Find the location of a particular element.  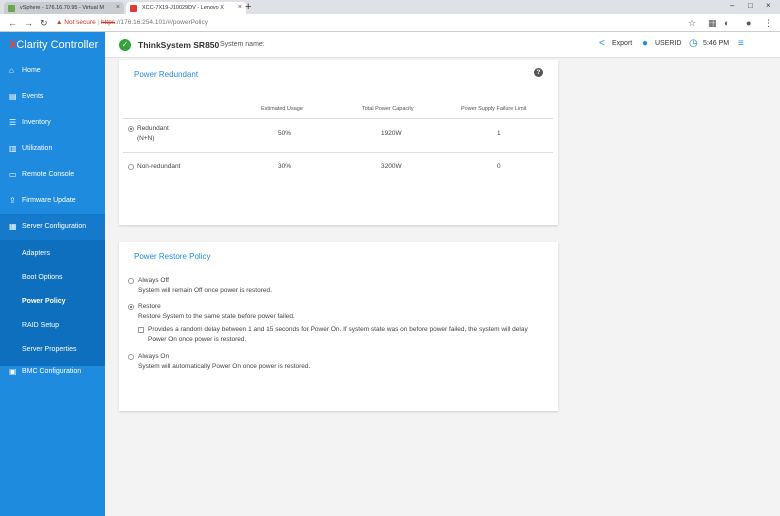

new-tab-button: + is located at coordinates (248, 7).